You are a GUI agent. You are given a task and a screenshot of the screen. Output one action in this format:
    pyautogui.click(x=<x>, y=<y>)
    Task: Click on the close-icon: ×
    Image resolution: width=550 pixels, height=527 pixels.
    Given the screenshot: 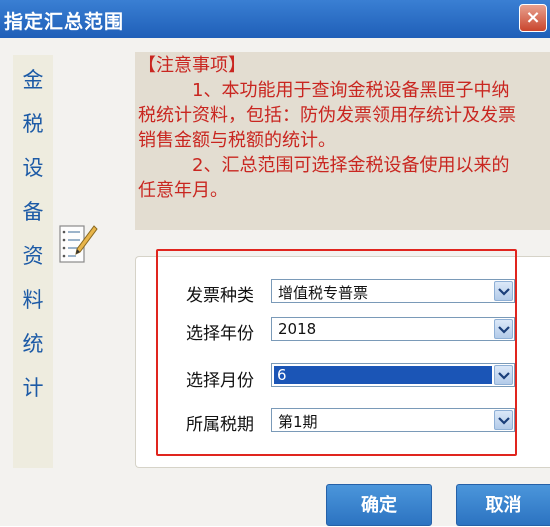 What is the action you would take?
    pyautogui.click(x=533, y=18)
    